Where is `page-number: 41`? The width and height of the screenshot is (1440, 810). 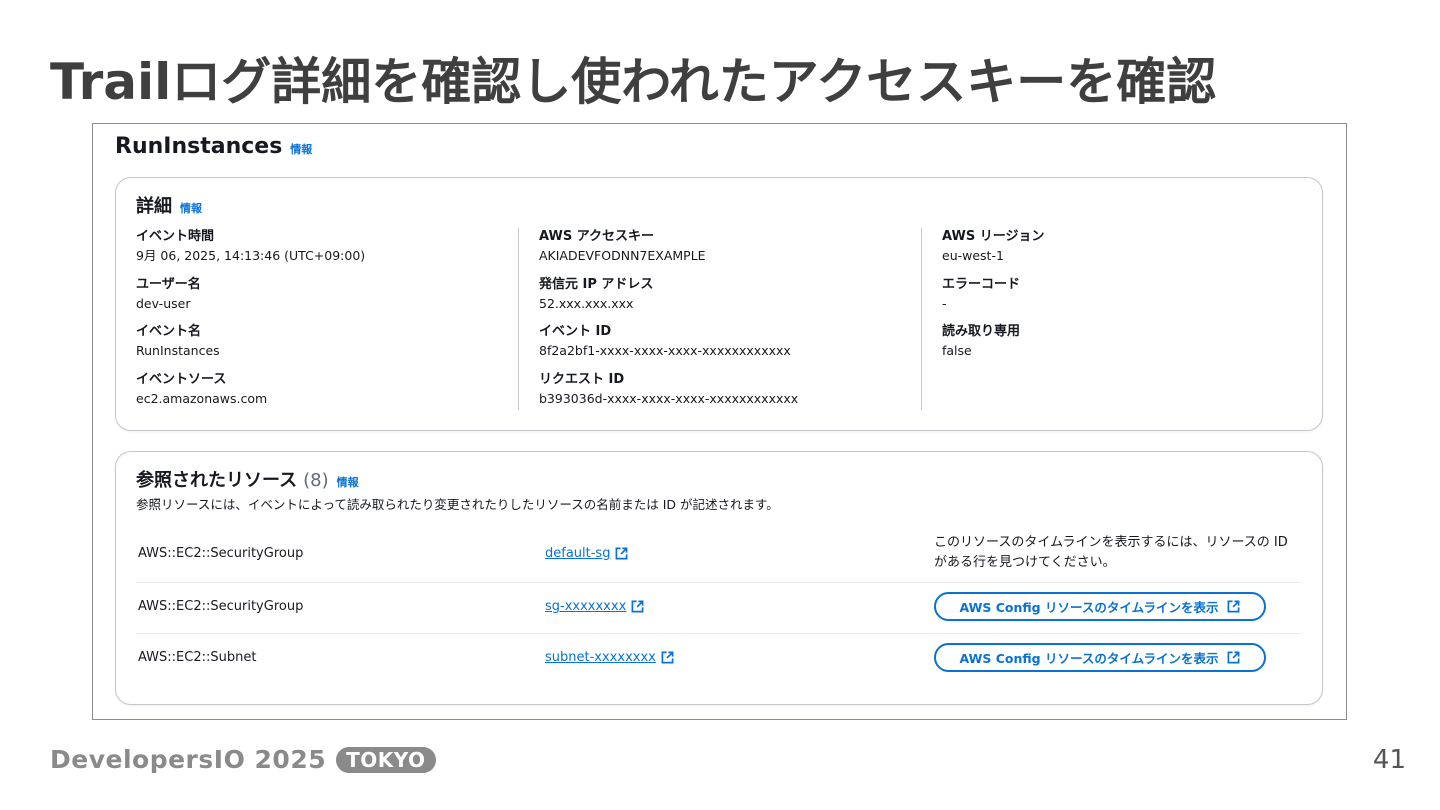
page-number: 41 is located at coordinates (1389, 760).